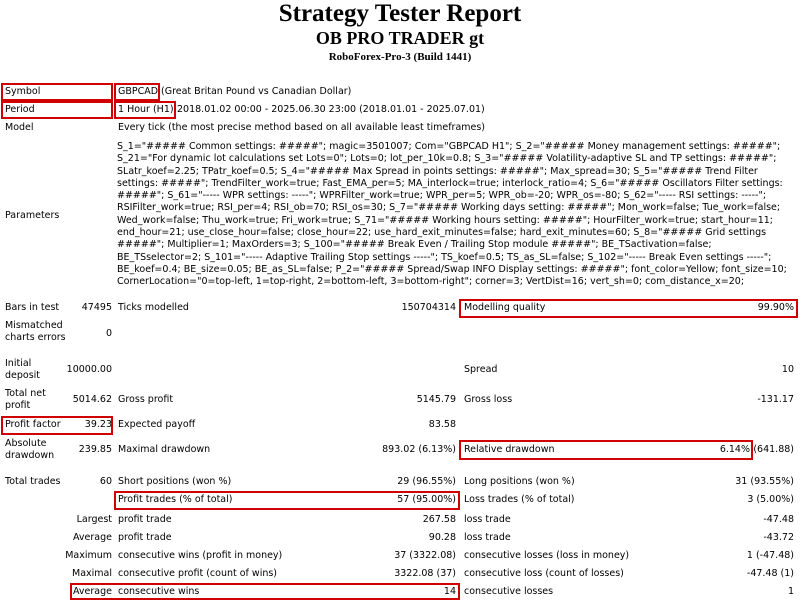 The image size is (800, 600). I want to click on loss-trades-value: 3 (5.00%), so click(770, 499).